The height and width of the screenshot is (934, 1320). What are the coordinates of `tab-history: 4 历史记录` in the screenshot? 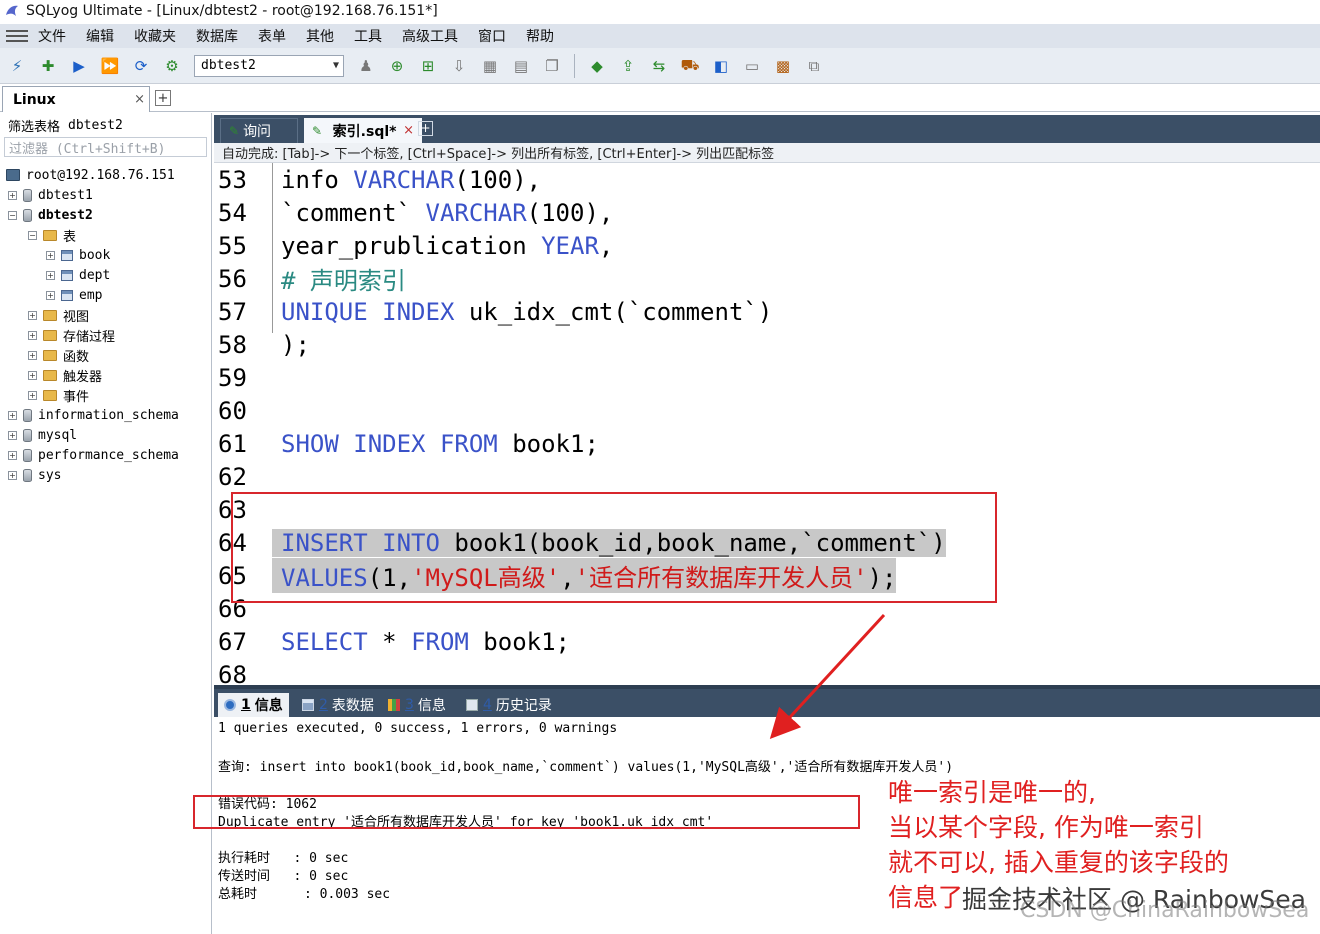 It's located at (509, 705).